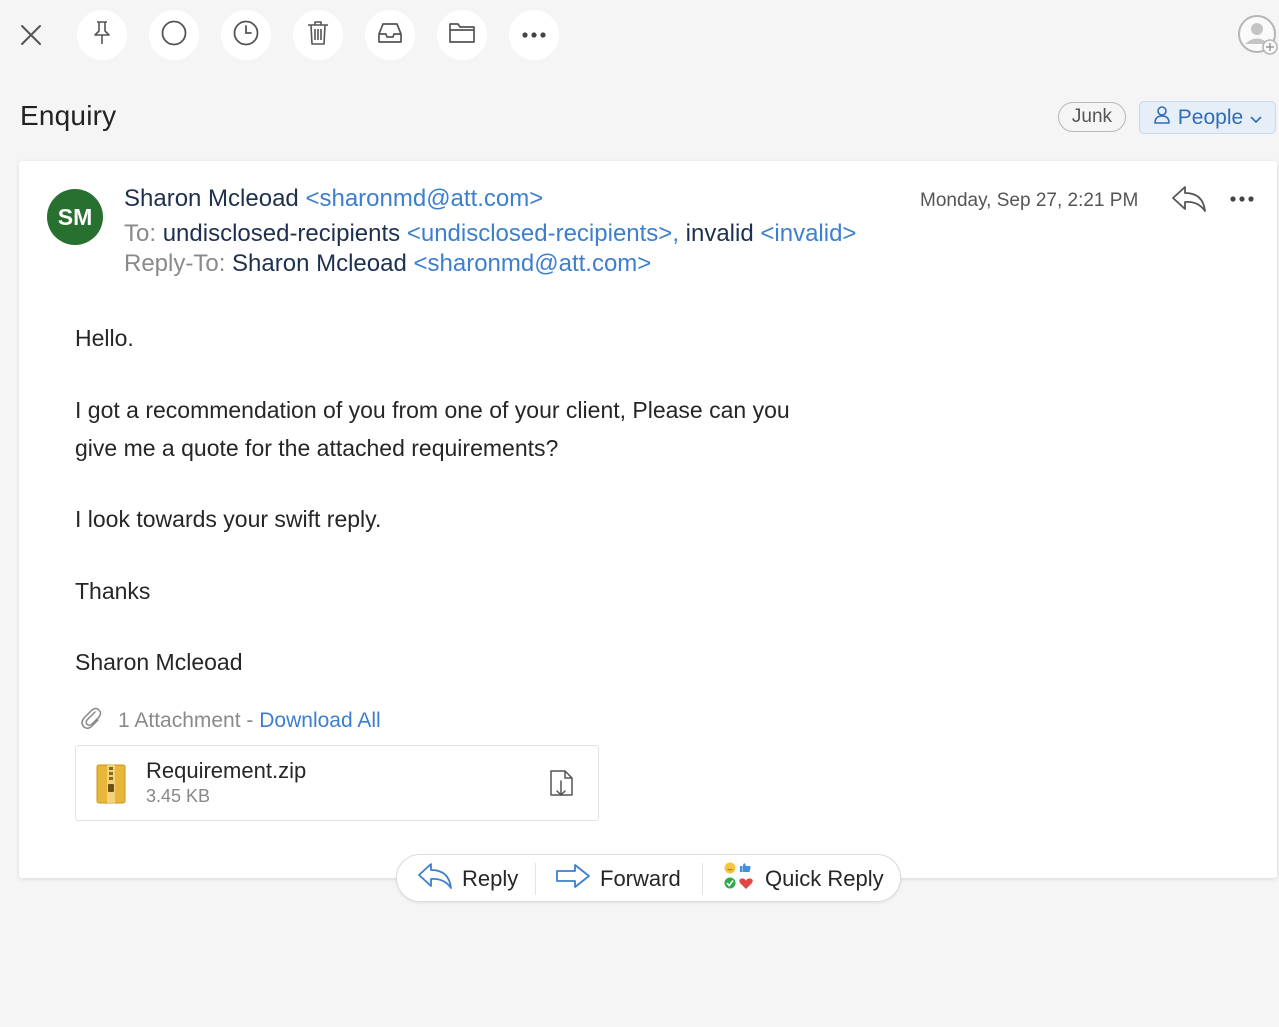  I want to click on archive-button, so click(390, 35).